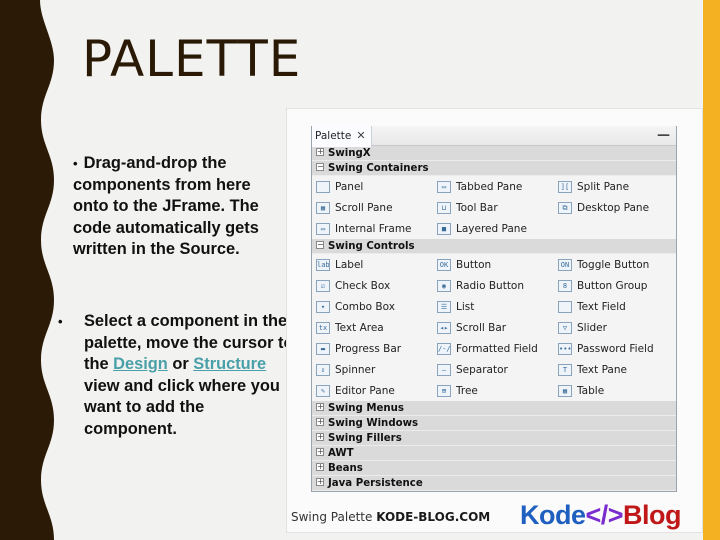 The width and height of the screenshot is (720, 540). I want to click on palette-item-label: Panel, so click(349, 186).